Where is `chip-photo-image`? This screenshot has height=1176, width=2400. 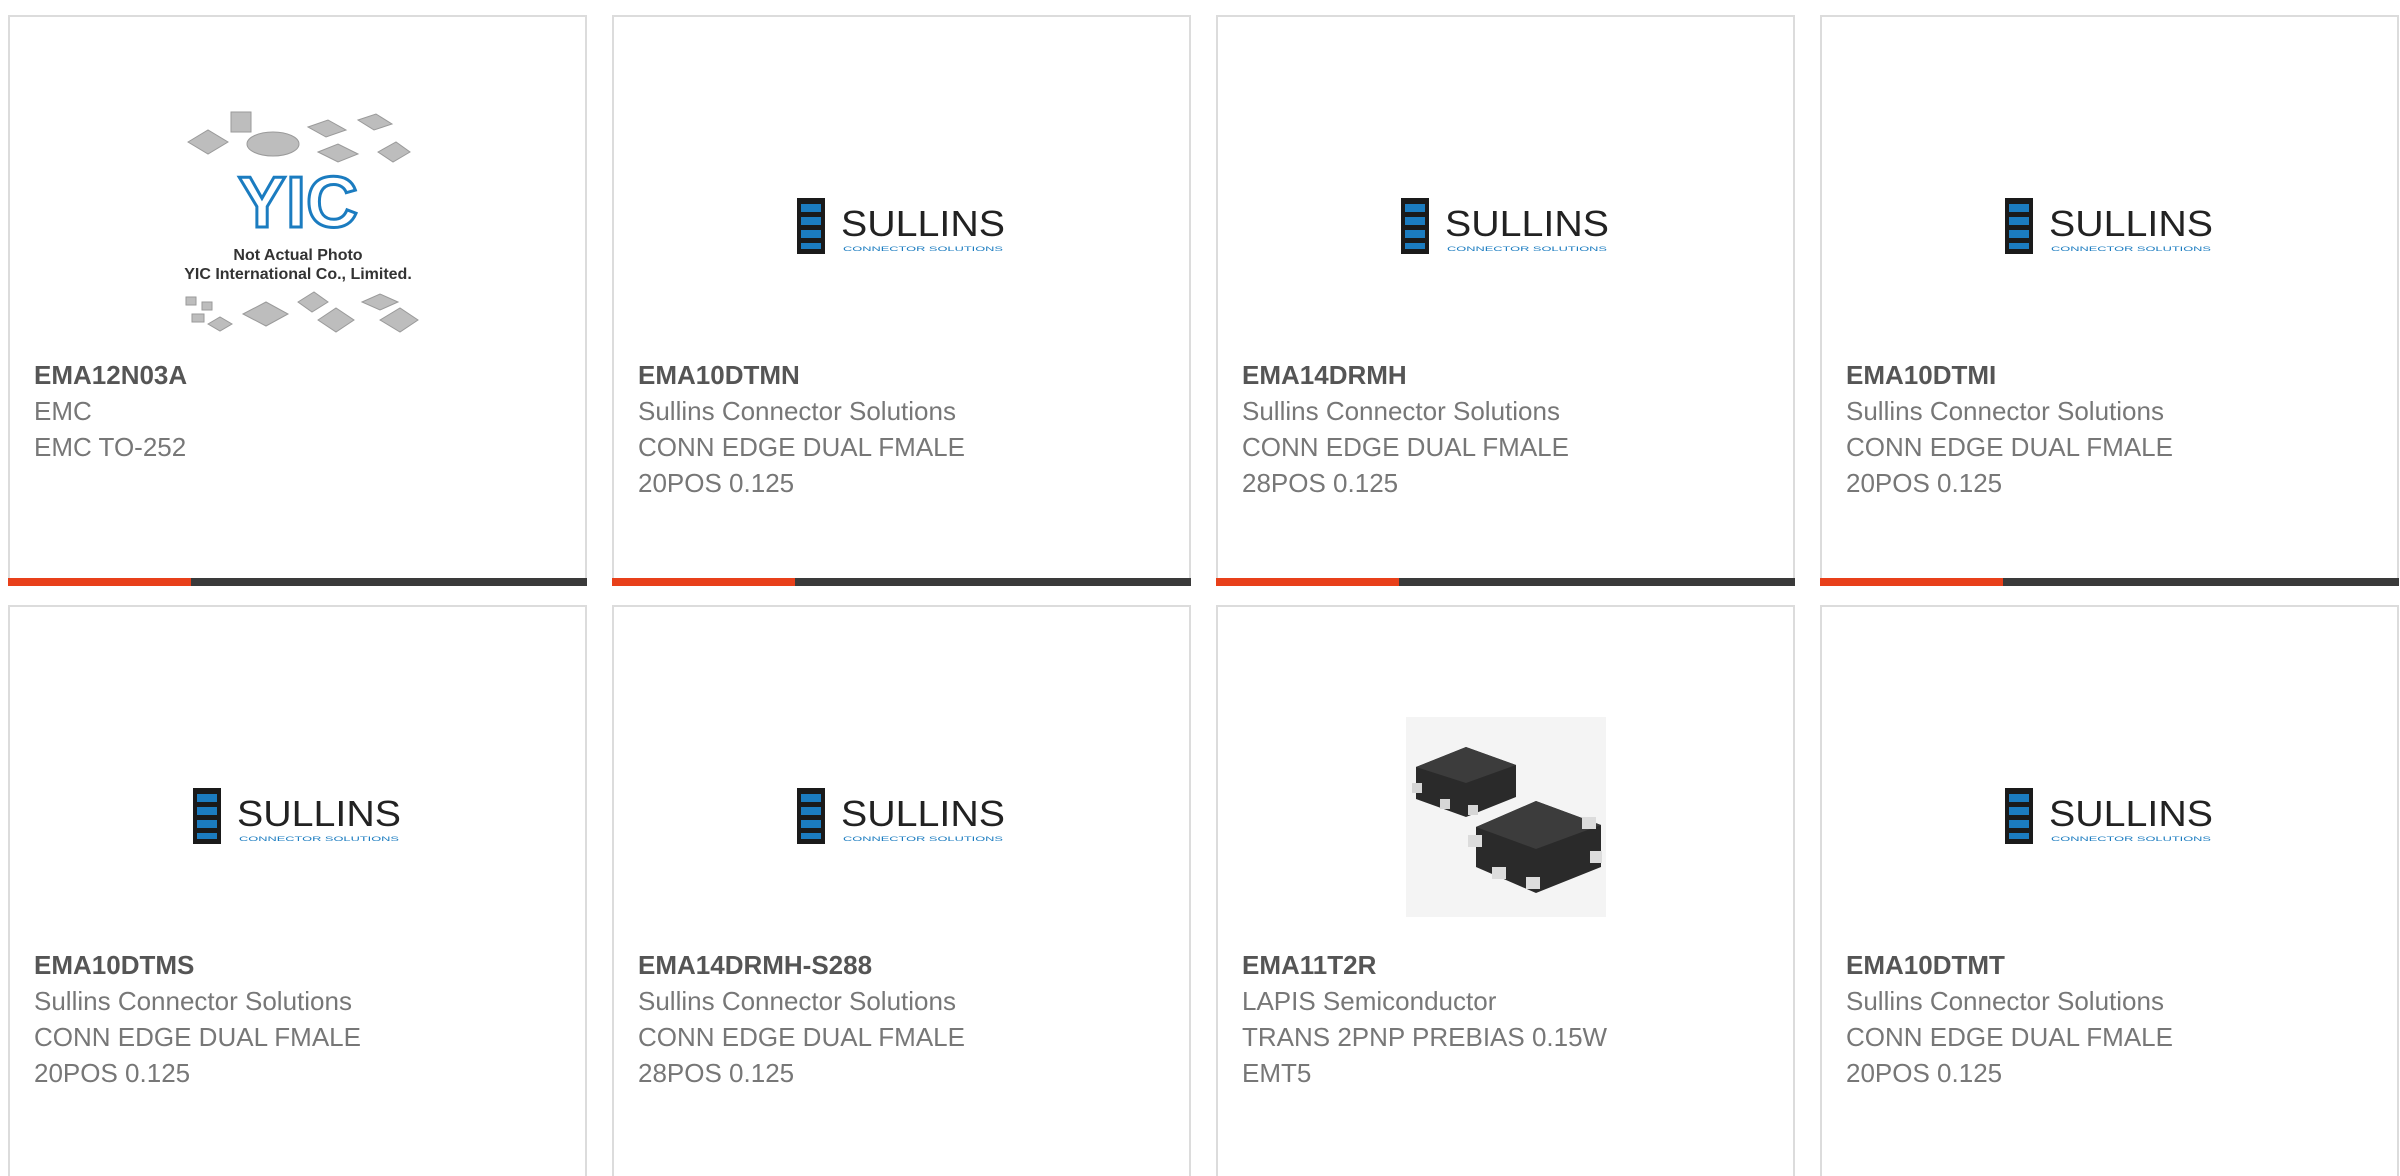 chip-photo-image is located at coordinates (1505, 817).